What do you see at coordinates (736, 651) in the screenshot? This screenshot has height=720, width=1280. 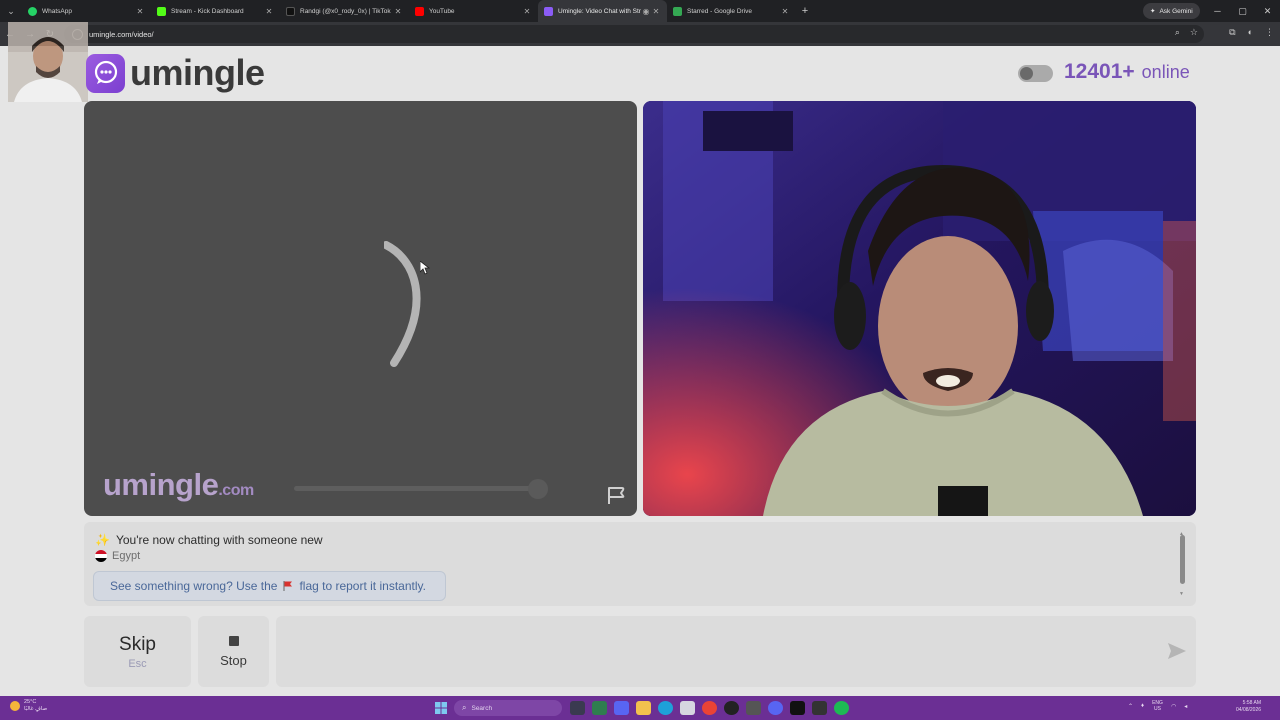 I see `message-input` at bounding box center [736, 651].